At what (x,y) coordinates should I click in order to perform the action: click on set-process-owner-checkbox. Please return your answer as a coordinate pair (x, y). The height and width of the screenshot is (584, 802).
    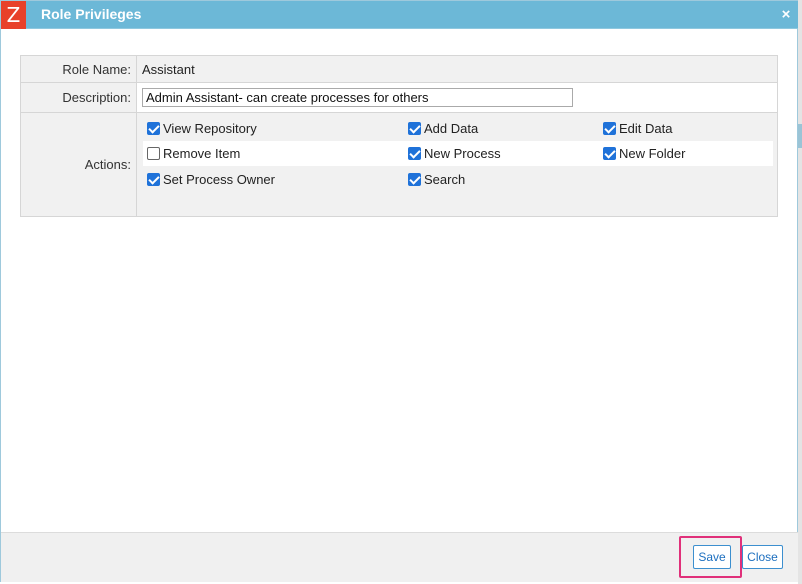
    Looking at the image, I should click on (153, 179).